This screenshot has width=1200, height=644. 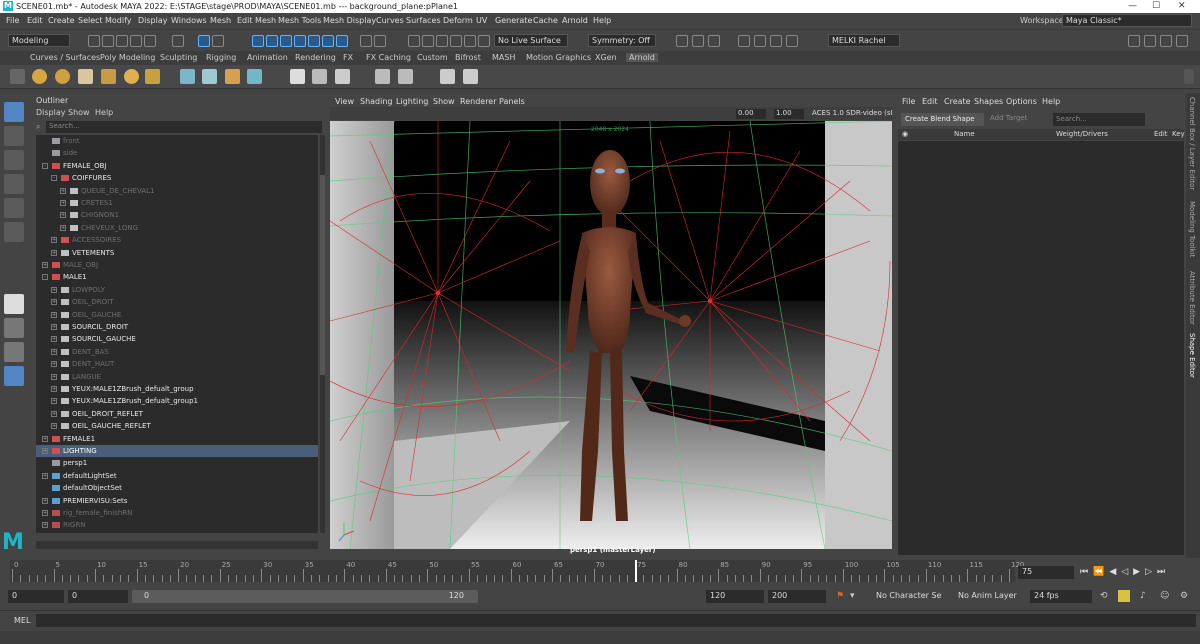 What do you see at coordinates (177, 476) in the screenshot?
I see `outliner-row: + defaultLightSet` at bounding box center [177, 476].